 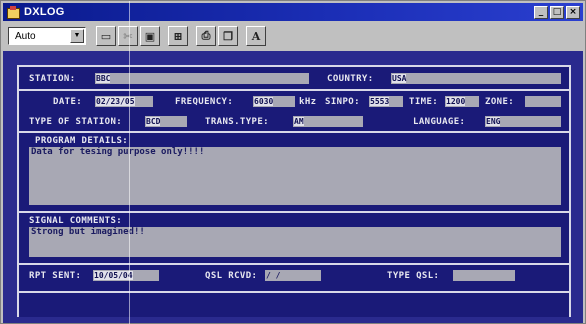 What do you see at coordinates (237, 122) in the screenshot?
I see `trans-type-label: TRANS.TYPE:` at bounding box center [237, 122].